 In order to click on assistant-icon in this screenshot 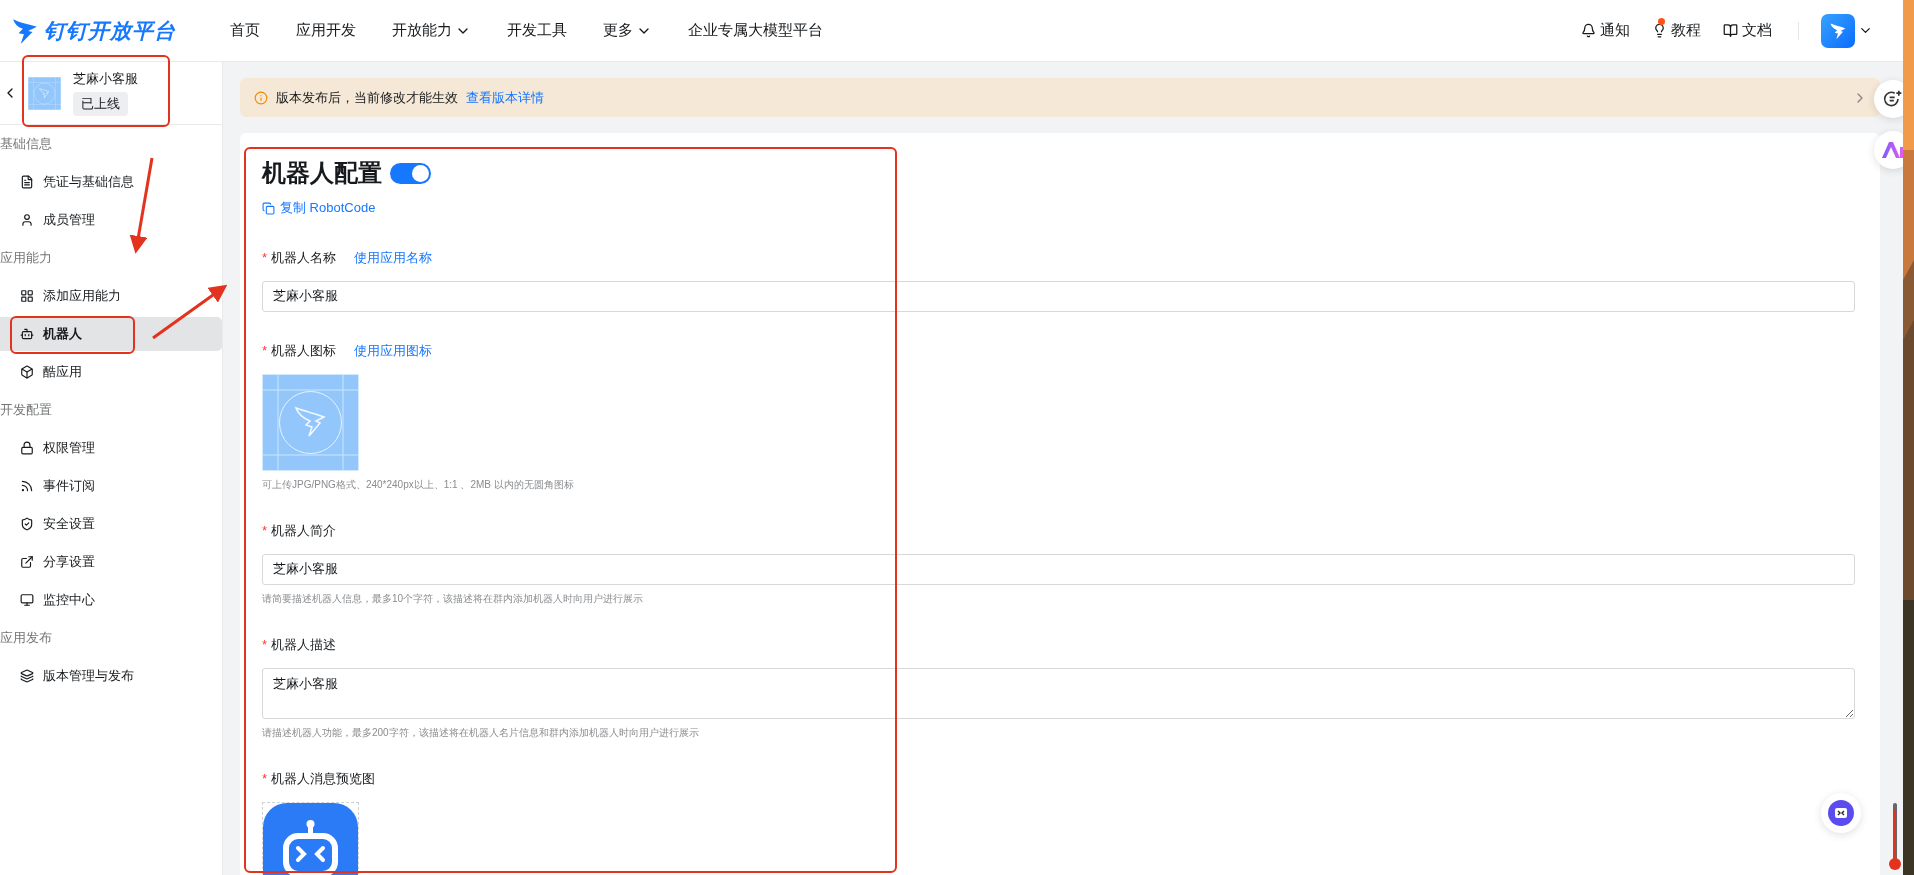, I will do `click(1841, 813)`.